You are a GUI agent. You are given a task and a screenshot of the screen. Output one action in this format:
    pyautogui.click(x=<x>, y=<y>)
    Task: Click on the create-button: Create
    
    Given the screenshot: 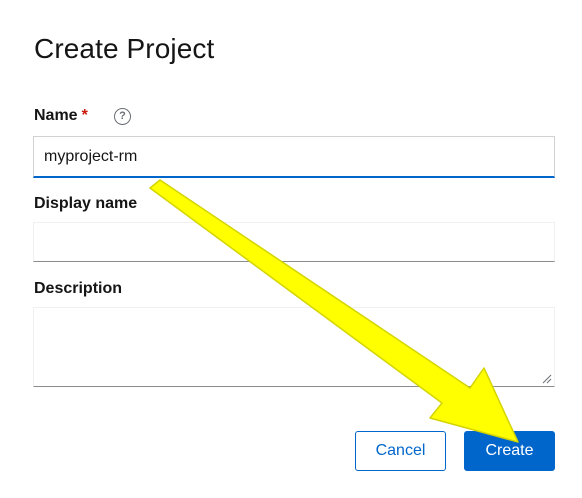 What is the action you would take?
    pyautogui.click(x=509, y=451)
    